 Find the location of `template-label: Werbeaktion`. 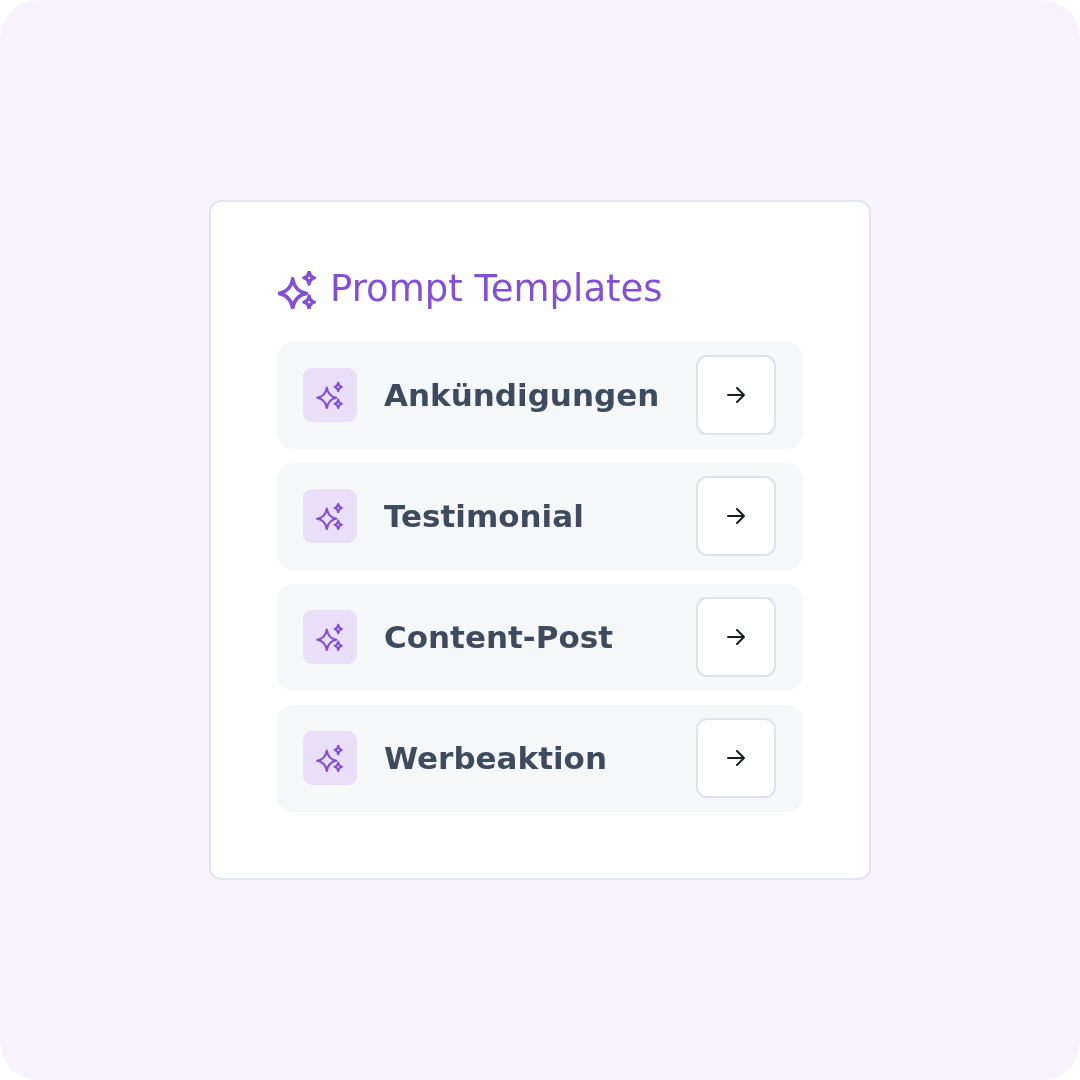

template-label: Werbeaktion is located at coordinates (496, 758).